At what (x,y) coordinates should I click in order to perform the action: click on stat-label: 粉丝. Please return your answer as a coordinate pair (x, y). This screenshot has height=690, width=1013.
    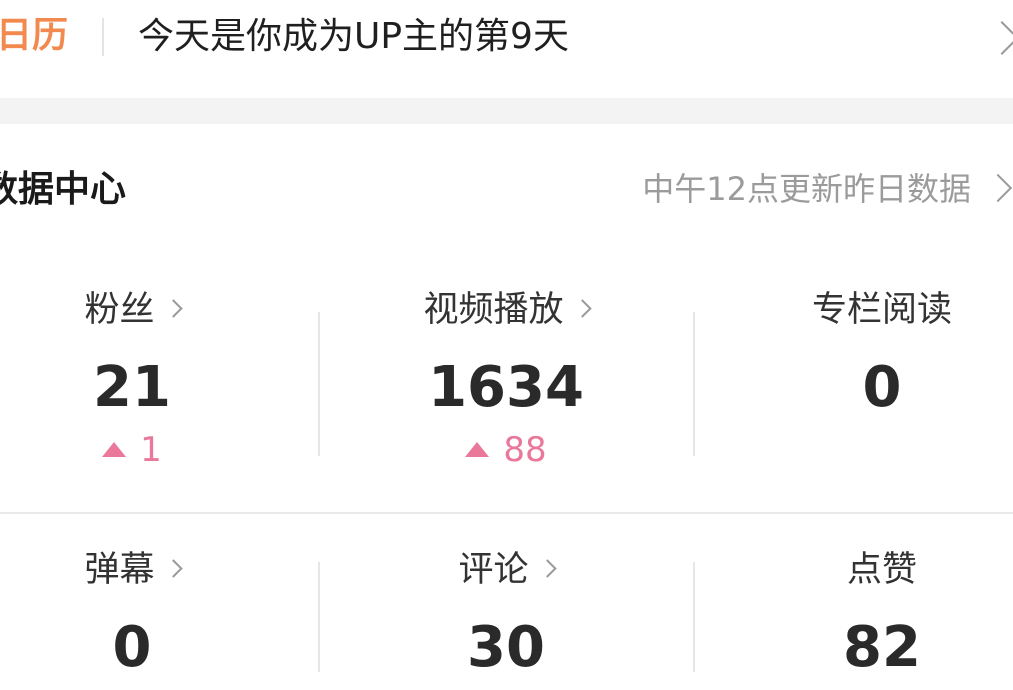
    Looking at the image, I should click on (119, 310).